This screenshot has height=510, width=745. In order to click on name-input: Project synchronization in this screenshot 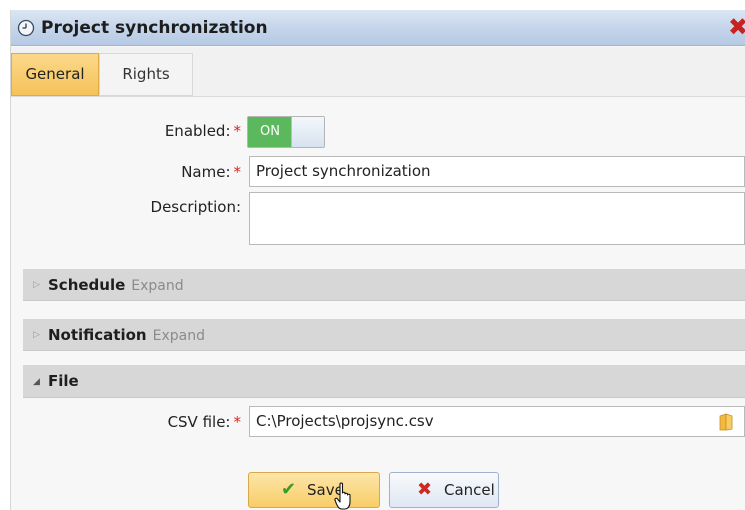, I will do `click(497, 171)`.